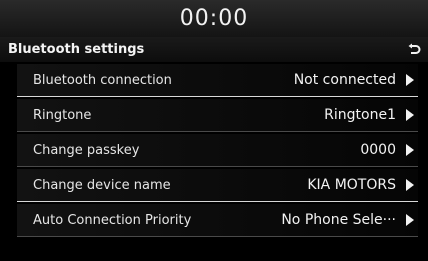 The height and width of the screenshot is (261, 428). What do you see at coordinates (86, 150) in the screenshot?
I see `setting-label: Change passkey` at bounding box center [86, 150].